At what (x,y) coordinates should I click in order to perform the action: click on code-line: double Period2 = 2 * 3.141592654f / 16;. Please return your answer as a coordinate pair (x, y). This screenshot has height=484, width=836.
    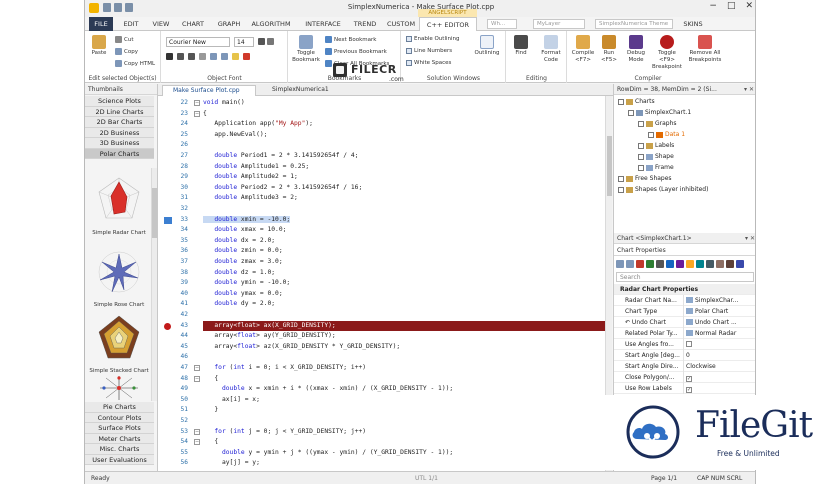
    Looking at the image, I should click on (404, 188).